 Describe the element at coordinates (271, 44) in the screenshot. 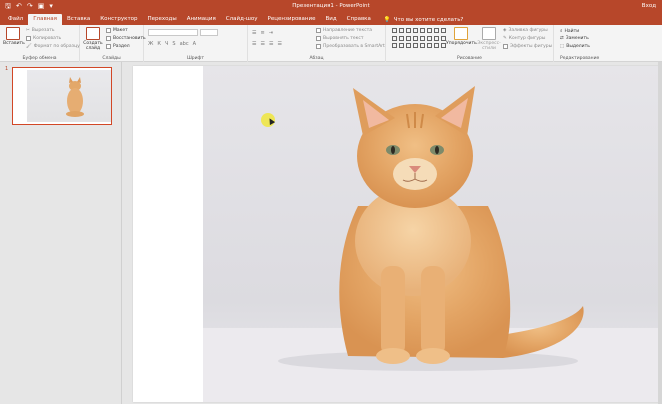

I see `align-right-icon: ☰` at that location.